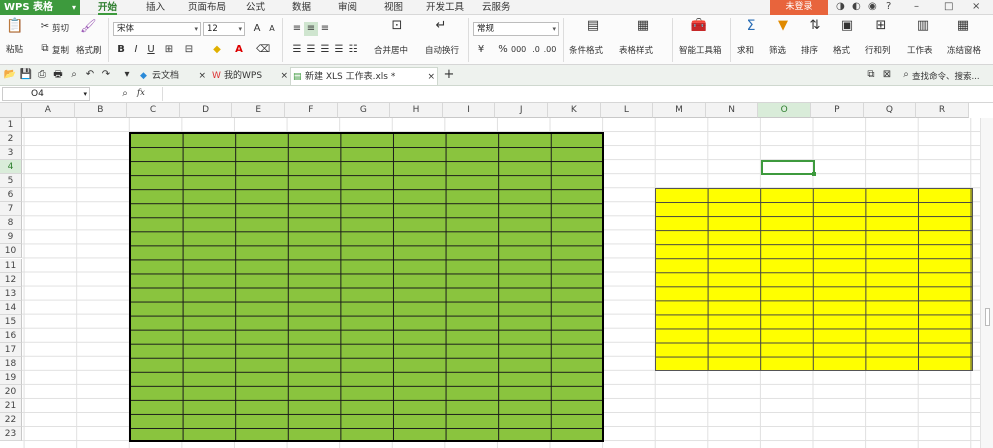  What do you see at coordinates (963, 28) in the screenshot?
I see `freeze-panes-icon: ▦` at bounding box center [963, 28].